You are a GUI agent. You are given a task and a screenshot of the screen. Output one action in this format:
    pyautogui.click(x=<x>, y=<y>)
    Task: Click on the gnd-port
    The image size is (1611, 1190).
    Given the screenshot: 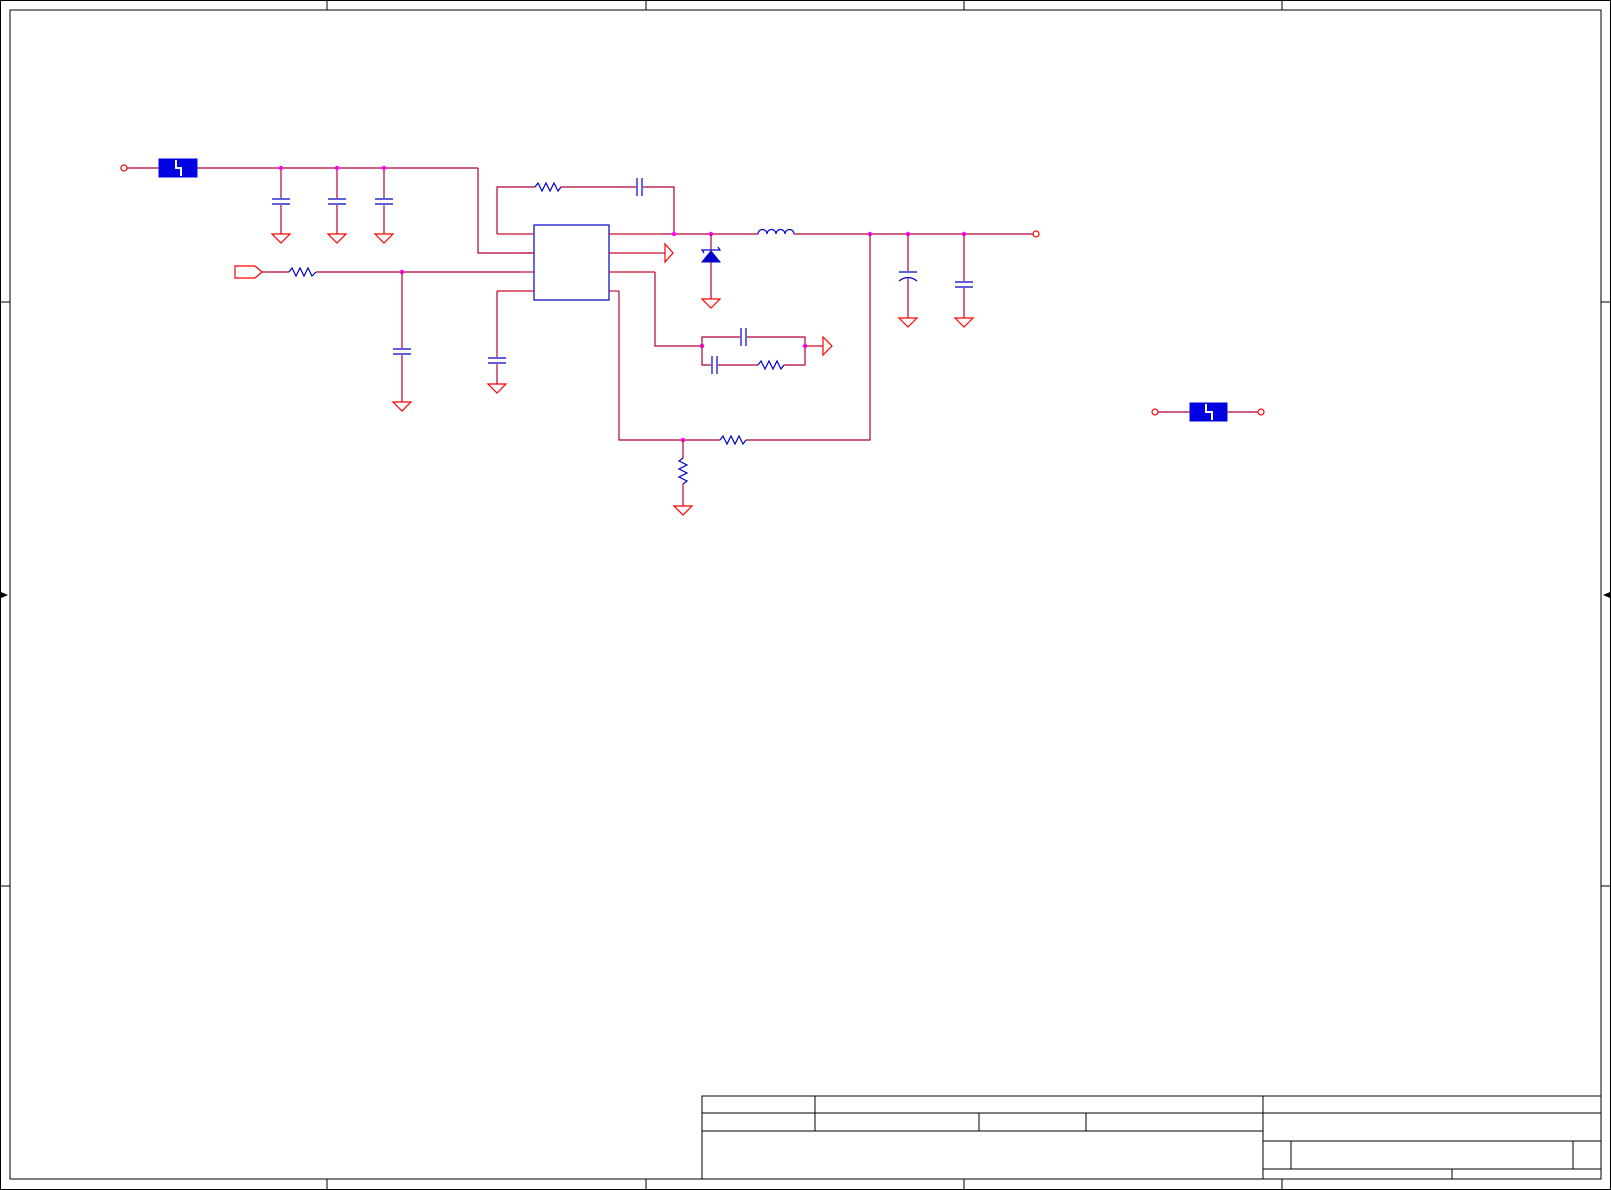 What is the action you would take?
    pyautogui.click(x=667, y=253)
    